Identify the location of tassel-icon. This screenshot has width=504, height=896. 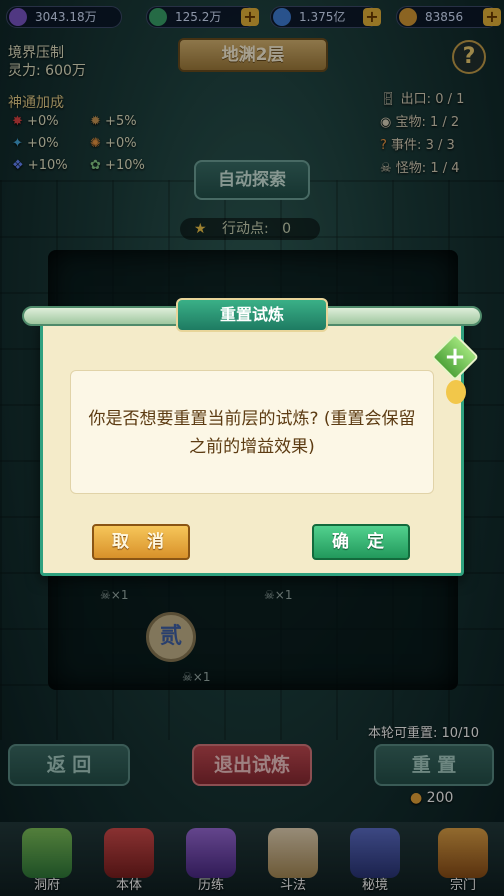
(456, 392).